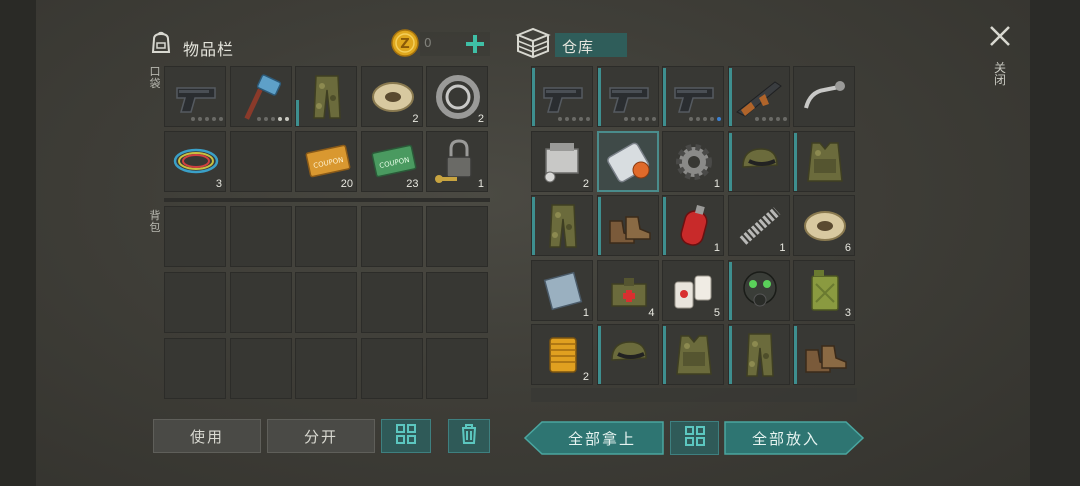 This screenshot has height=486, width=1080. Describe the element at coordinates (209, 49) in the screenshot. I see `inventory-title: 物品栏` at that location.